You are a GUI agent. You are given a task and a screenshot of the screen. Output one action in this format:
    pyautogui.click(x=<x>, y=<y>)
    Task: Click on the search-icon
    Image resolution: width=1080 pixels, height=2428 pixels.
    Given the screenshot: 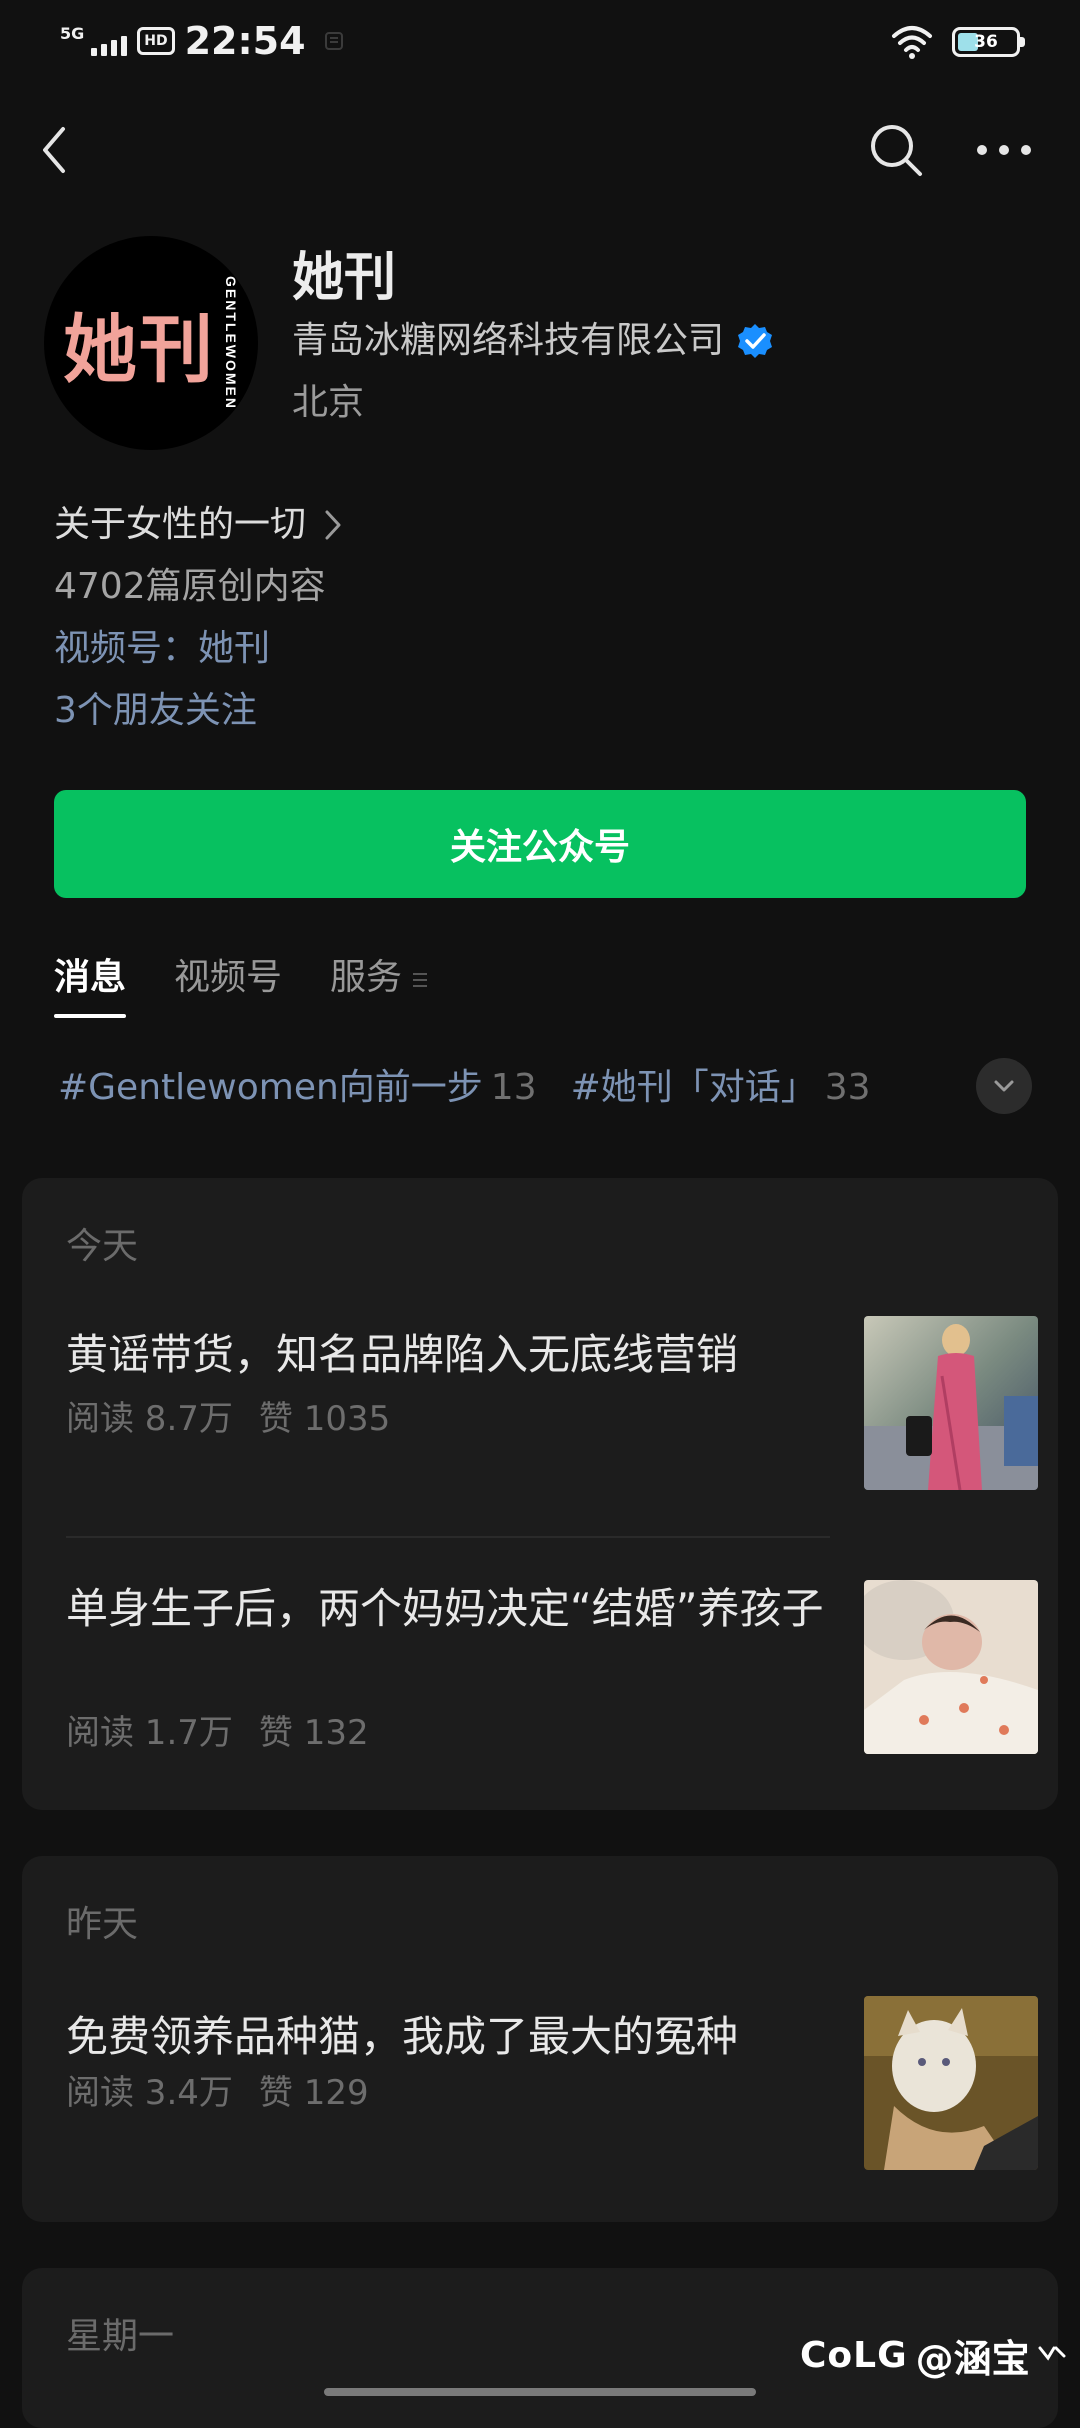 What is the action you would take?
    pyautogui.click(x=896, y=150)
    